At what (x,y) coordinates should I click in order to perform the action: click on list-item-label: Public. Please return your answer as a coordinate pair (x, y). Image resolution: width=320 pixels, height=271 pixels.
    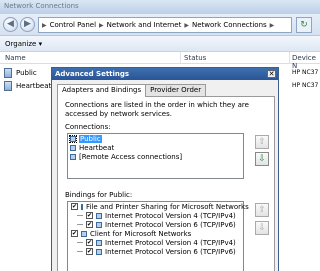
    Looking at the image, I should click on (90, 138).